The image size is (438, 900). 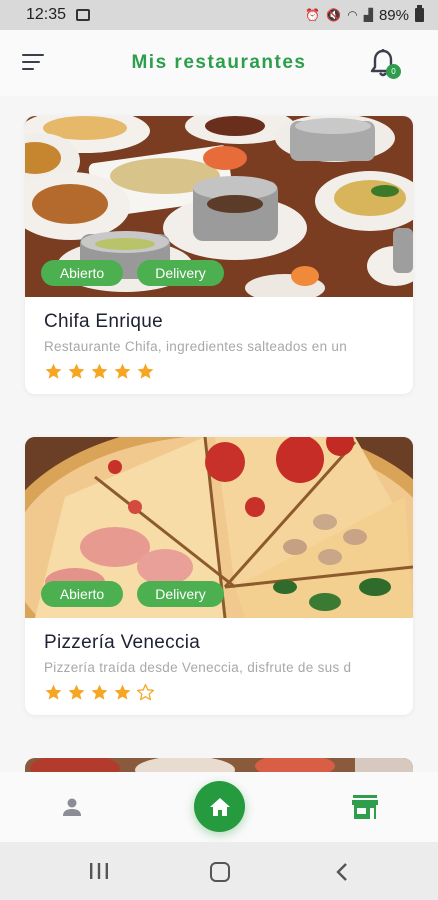 I want to click on alarm-icon: ⏰, so click(x=313, y=15).